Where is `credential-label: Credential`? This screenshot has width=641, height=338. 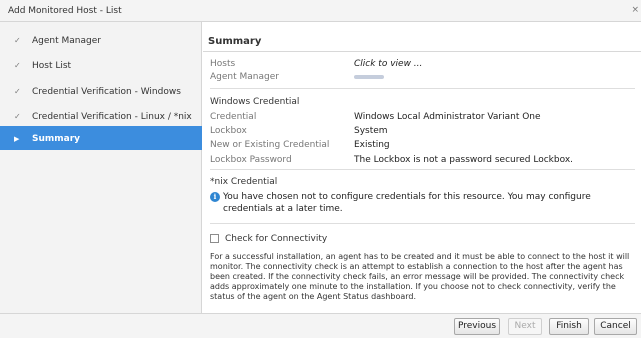 credential-label: Credential is located at coordinates (233, 117).